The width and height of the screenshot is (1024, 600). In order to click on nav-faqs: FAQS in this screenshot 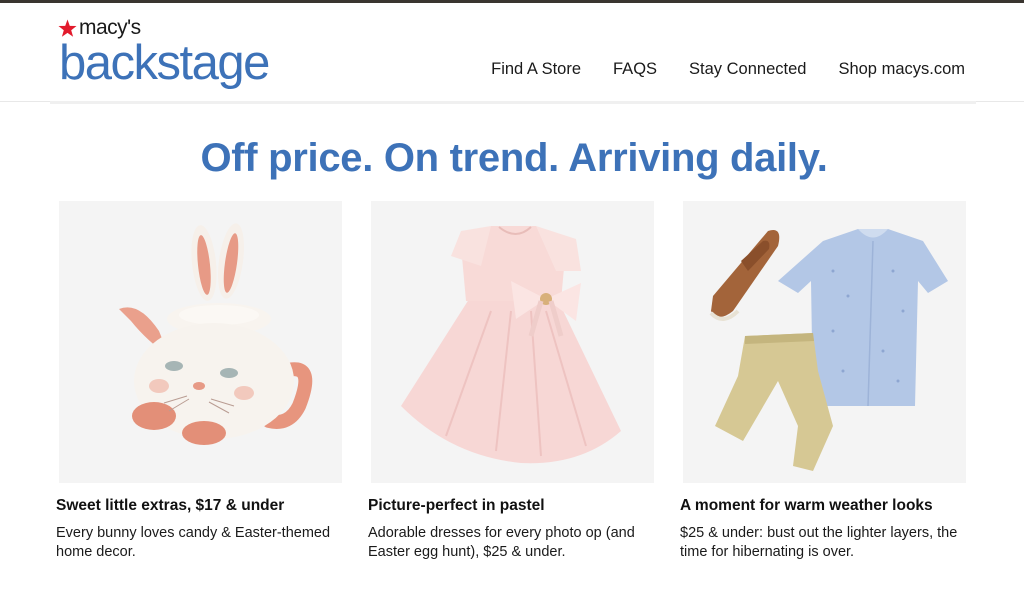, I will do `click(635, 69)`.